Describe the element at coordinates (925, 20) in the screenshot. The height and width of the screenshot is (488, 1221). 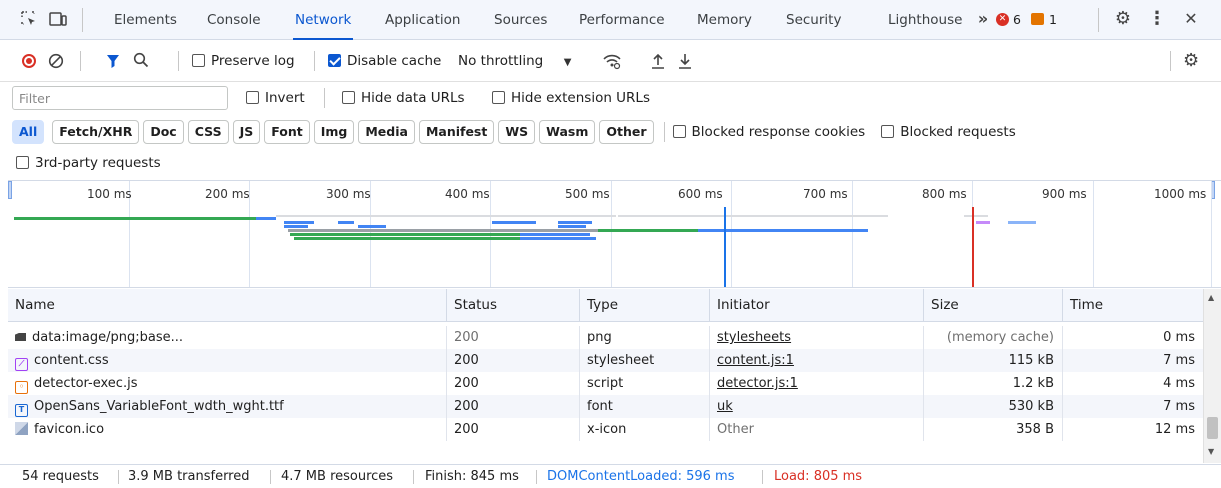
I see `tab-lighthouse: Lighthouse` at that location.